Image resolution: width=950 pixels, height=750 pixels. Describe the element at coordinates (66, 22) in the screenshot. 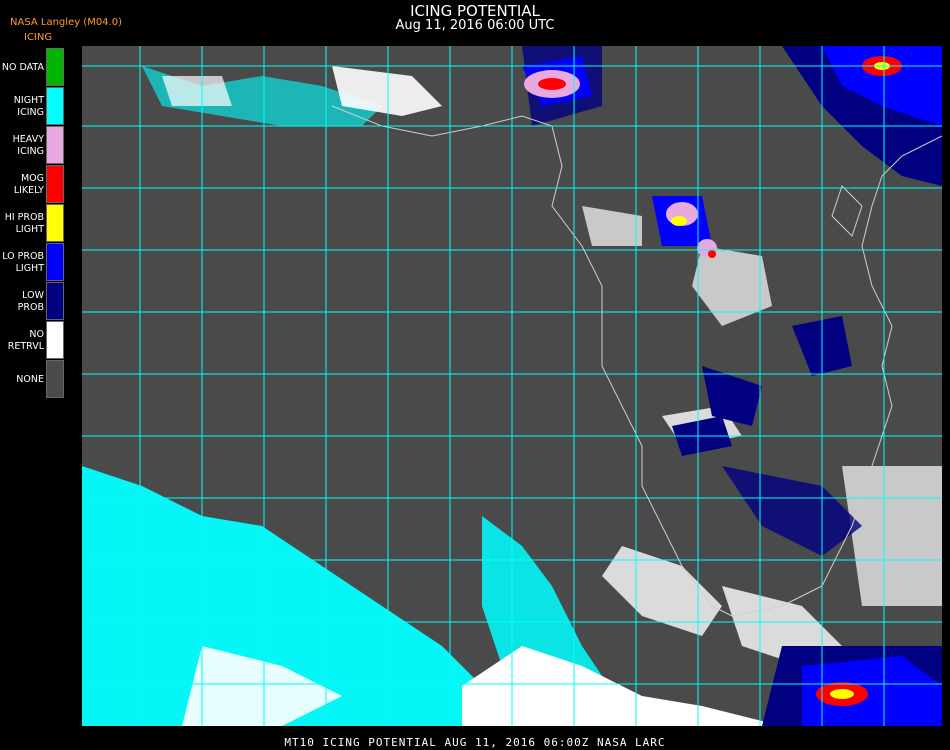

I see `provider-label: NASA Langley (M04.0)` at that location.